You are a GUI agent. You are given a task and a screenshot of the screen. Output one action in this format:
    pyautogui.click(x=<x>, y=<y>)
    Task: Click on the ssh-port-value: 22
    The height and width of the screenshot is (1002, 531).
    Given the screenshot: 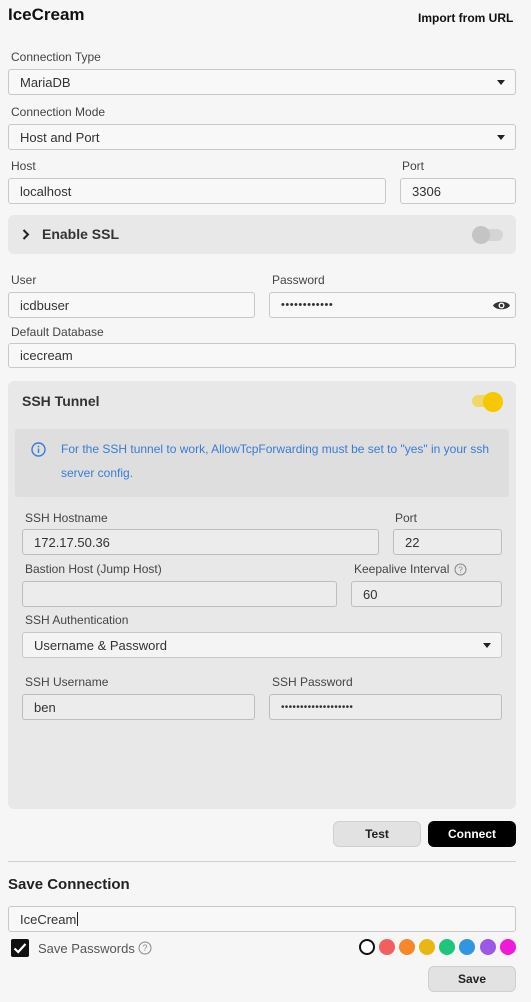 What is the action you would take?
    pyautogui.click(x=412, y=542)
    